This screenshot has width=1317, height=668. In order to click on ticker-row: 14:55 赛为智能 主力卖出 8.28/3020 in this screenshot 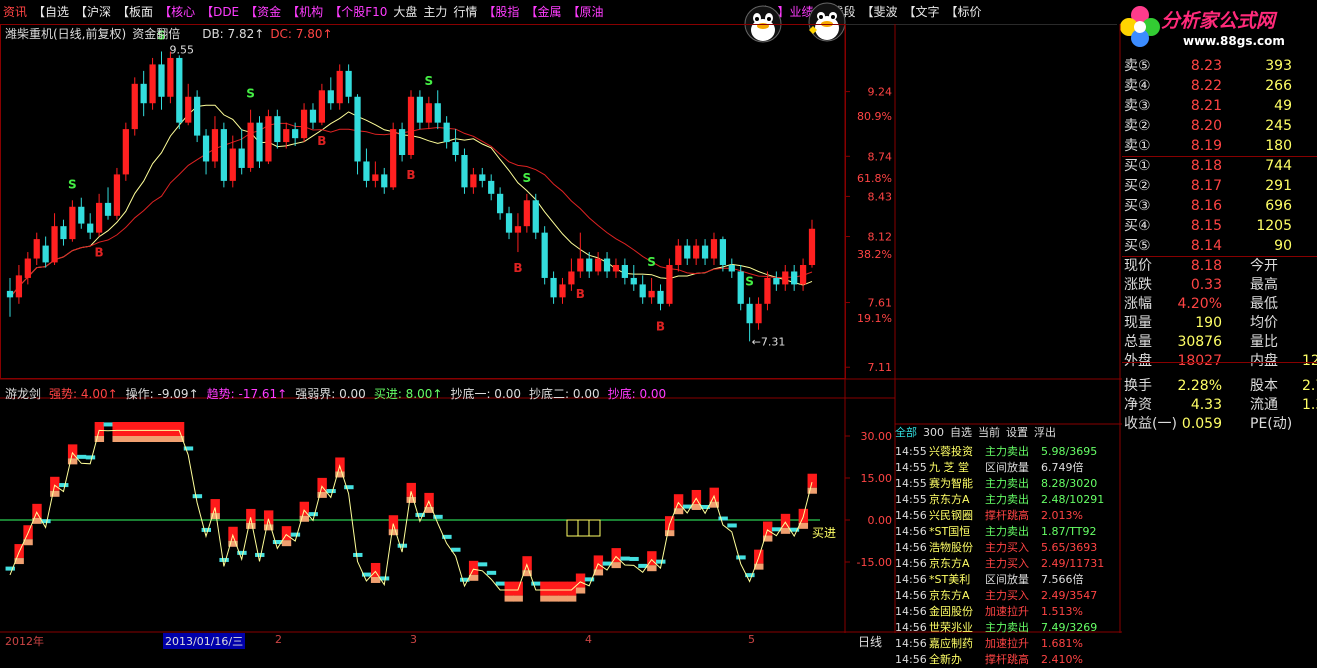, I will do `click(1008, 484)`.